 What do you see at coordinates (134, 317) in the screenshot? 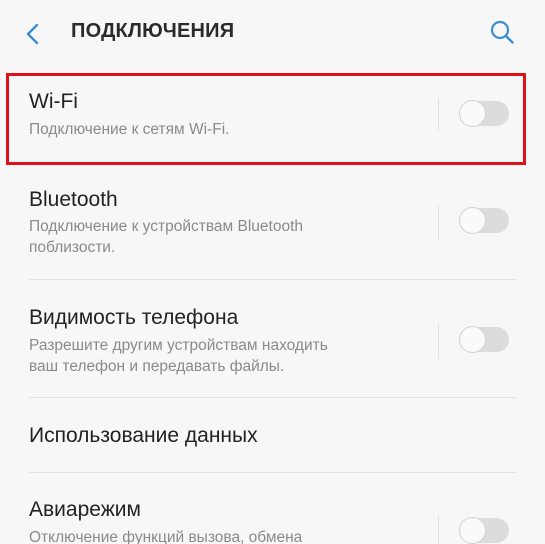
I see `item-title: Видимость телефона` at bounding box center [134, 317].